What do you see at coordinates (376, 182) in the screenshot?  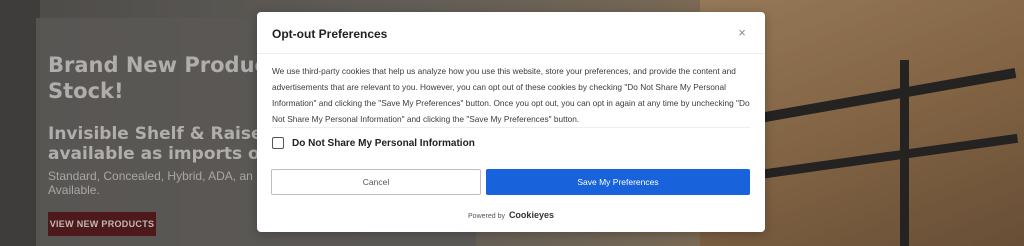 I see `cancel-button: Cancel` at bounding box center [376, 182].